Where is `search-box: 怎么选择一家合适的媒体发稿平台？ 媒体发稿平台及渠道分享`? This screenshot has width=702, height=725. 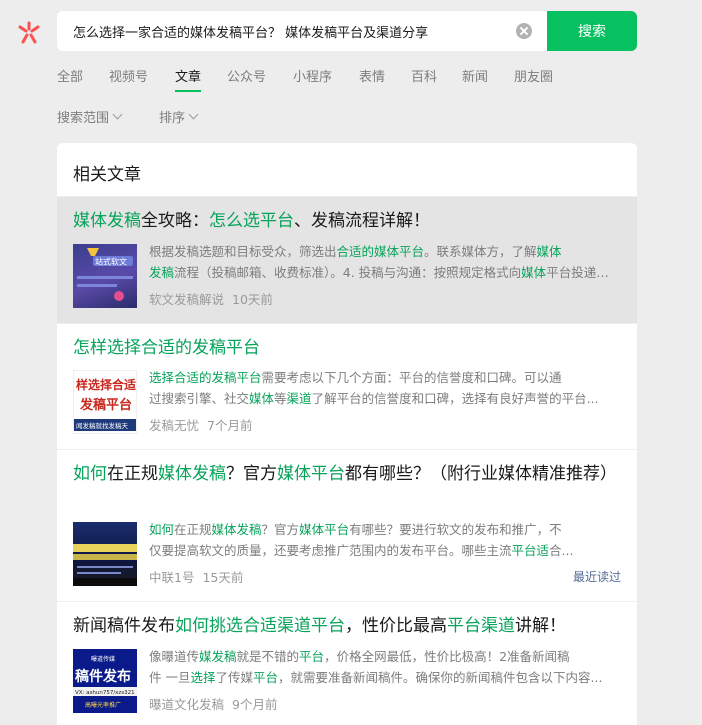 search-box: 怎么选择一家合适的媒体发稿平台？ 媒体发稿平台及渠道分享 is located at coordinates (302, 31).